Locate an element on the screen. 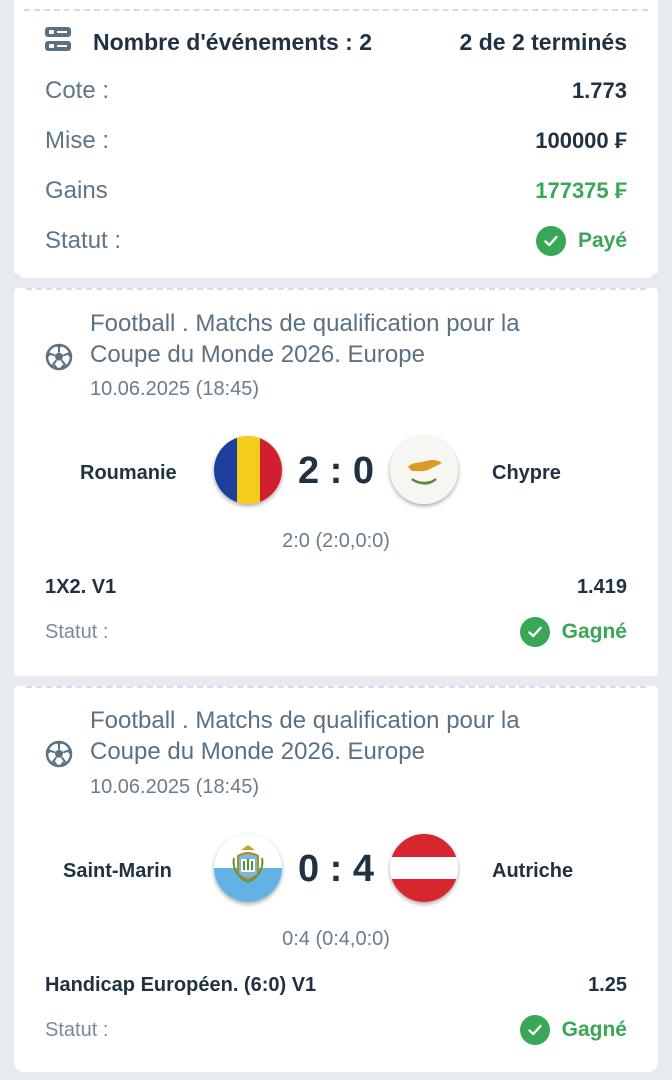 The height and width of the screenshot is (1080, 672). cyprus-flag is located at coordinates (424, 470).